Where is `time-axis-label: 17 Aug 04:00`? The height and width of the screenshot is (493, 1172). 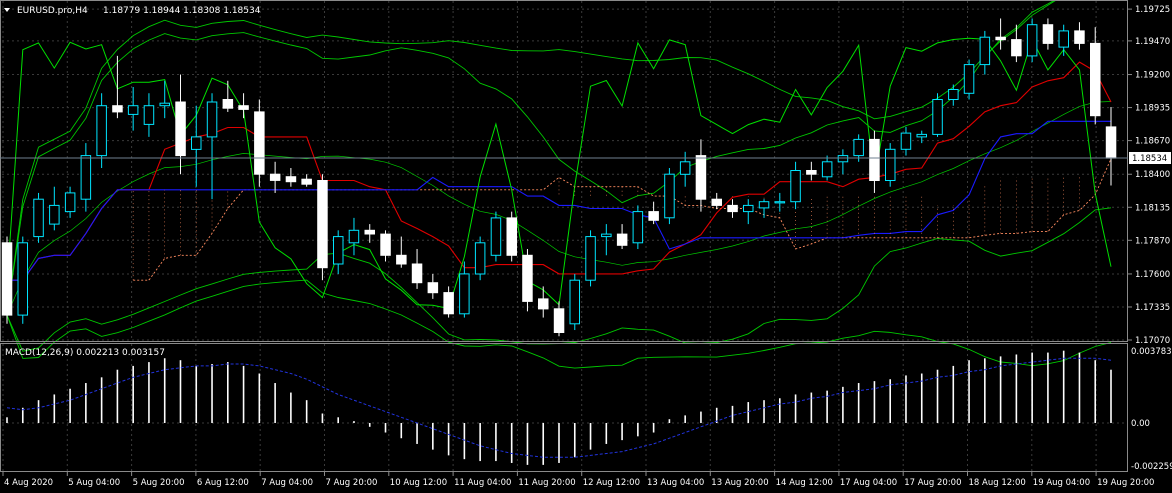 time-axis-label: 17 Aug 04:00 is located at coordinates (868, 483).